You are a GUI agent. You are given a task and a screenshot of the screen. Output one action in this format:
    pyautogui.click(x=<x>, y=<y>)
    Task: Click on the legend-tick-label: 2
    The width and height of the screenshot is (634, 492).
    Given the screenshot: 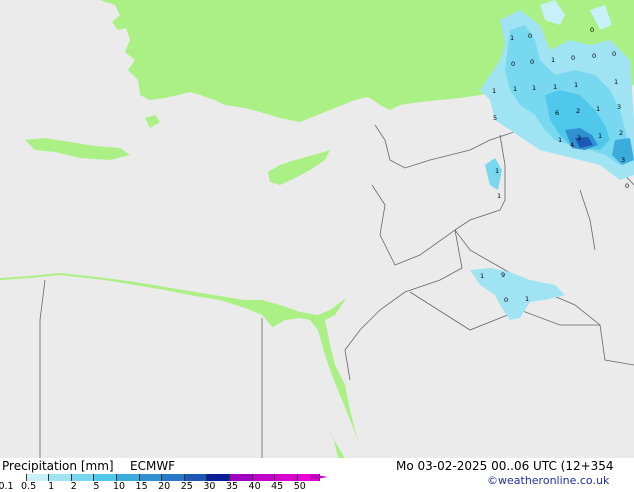 What is the action you would take?
    pyautogui.click(x=73, y=486)
    